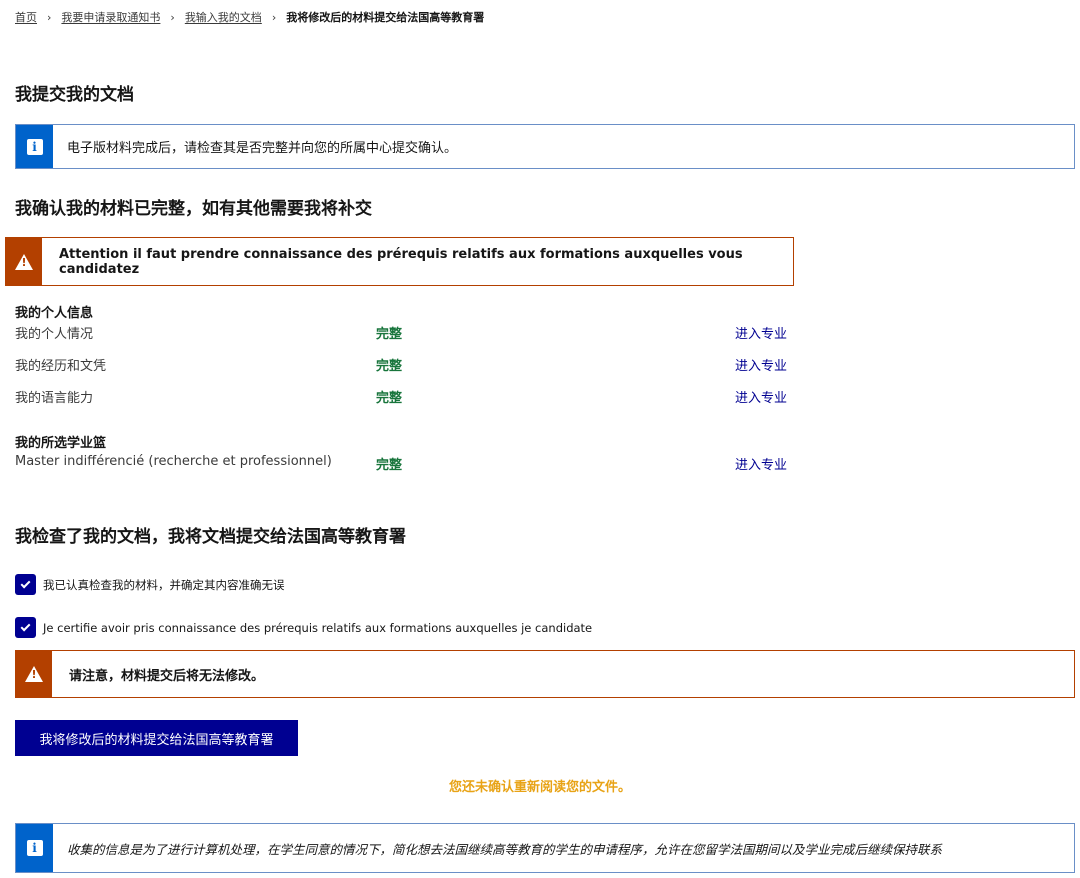  I want to click on item-name: 我的个人情况, so click(54, 334).